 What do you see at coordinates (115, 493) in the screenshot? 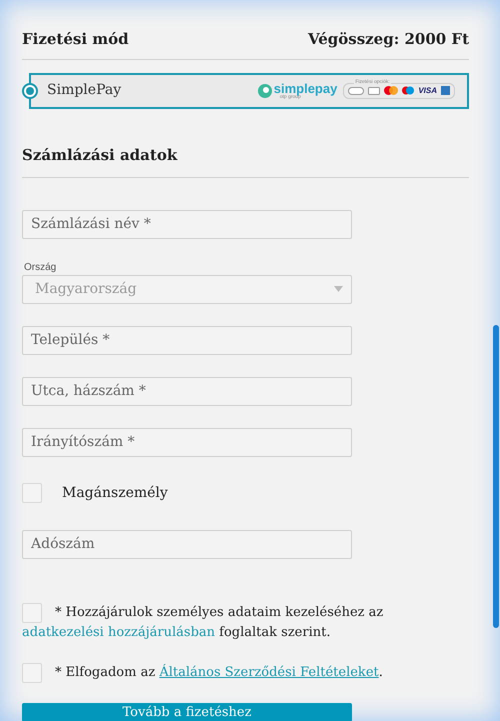
I see `checkbox-label: Magánszemély` at bounding box center [115, 493].